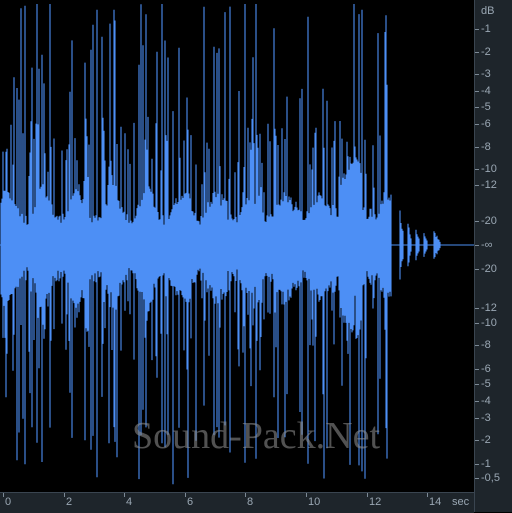  What do you see at coordinates (489, 169) in the screenshot?
I see `db-label-top: -10` at bounding box center [489, 169].